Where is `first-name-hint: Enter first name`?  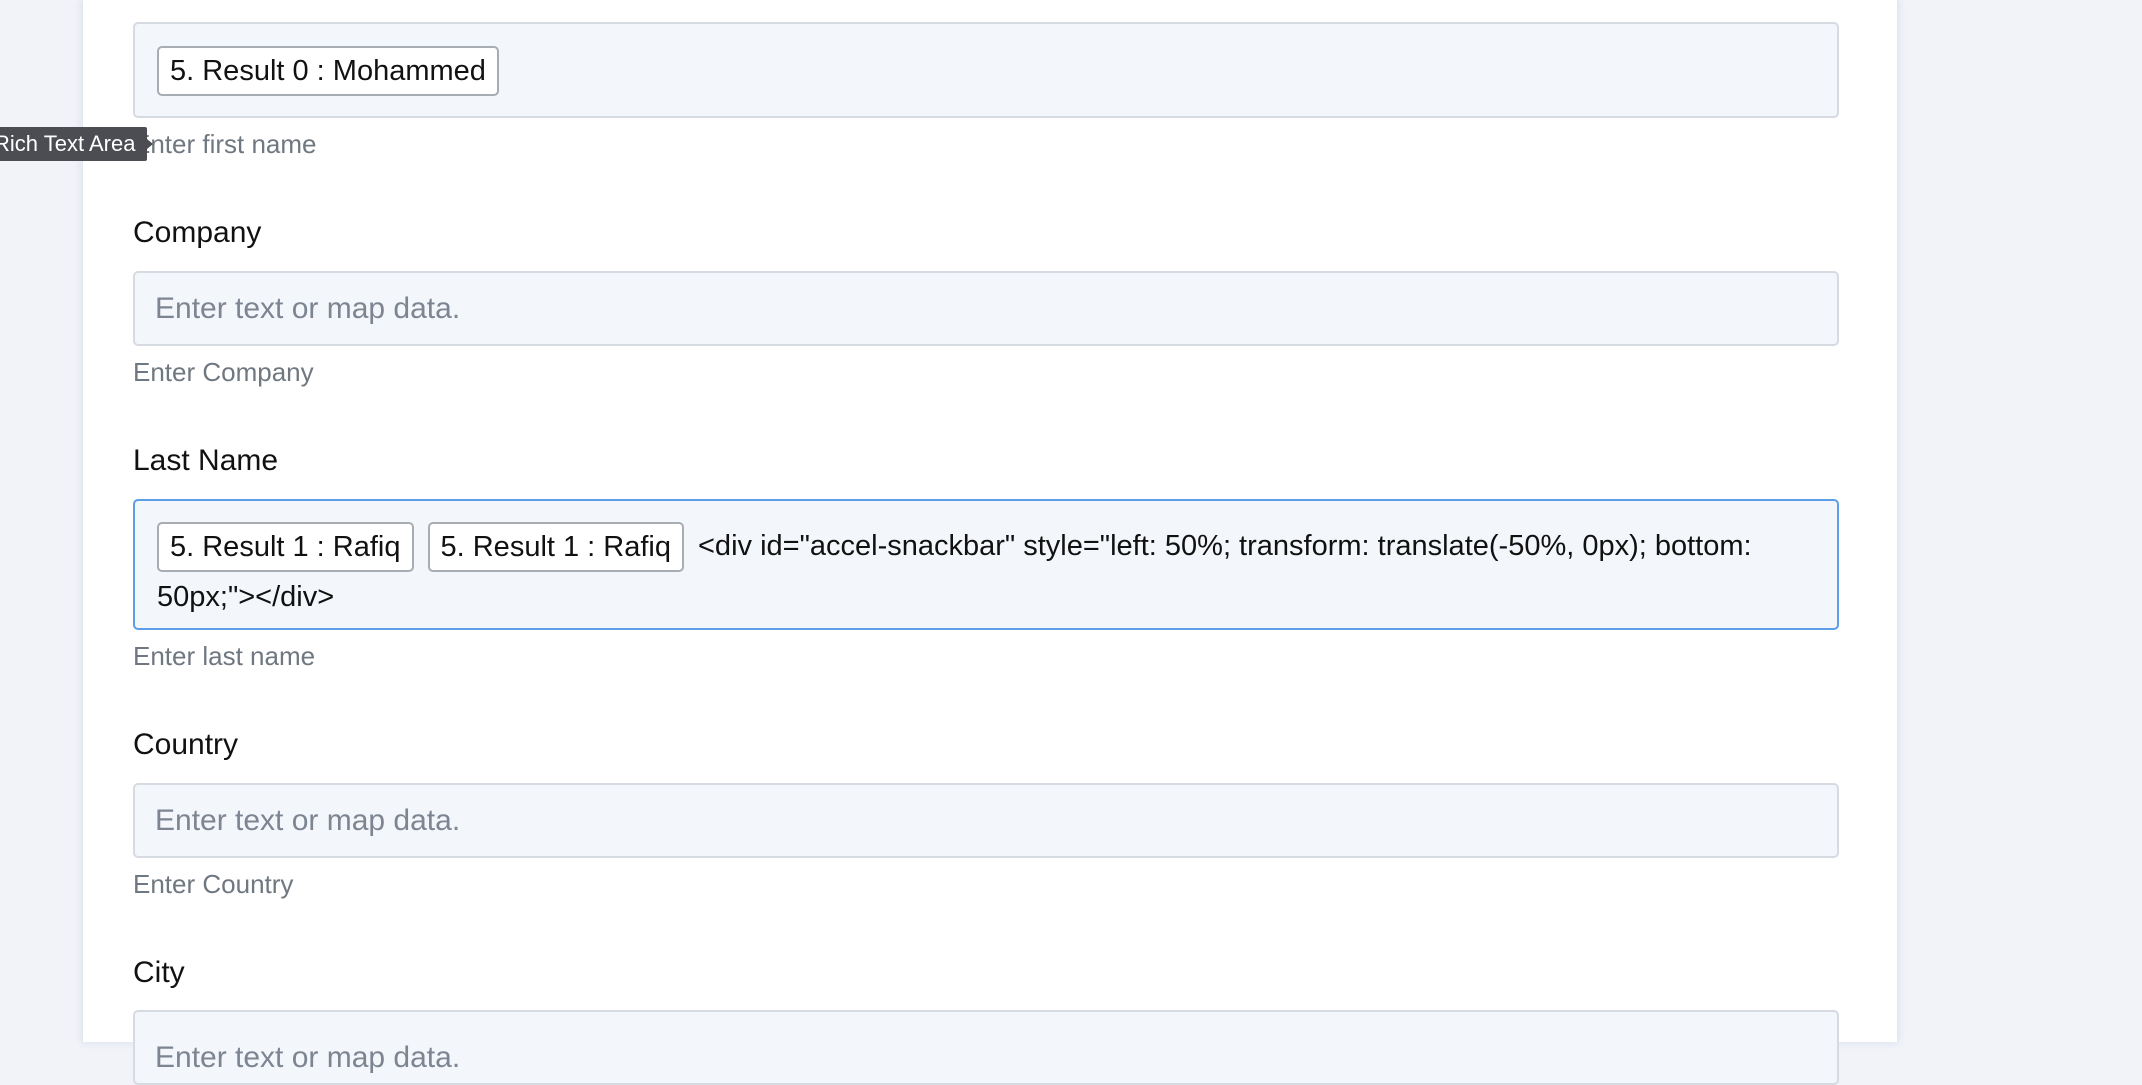 first-name-hint: Enter first name is located at coordinates (225, 144).